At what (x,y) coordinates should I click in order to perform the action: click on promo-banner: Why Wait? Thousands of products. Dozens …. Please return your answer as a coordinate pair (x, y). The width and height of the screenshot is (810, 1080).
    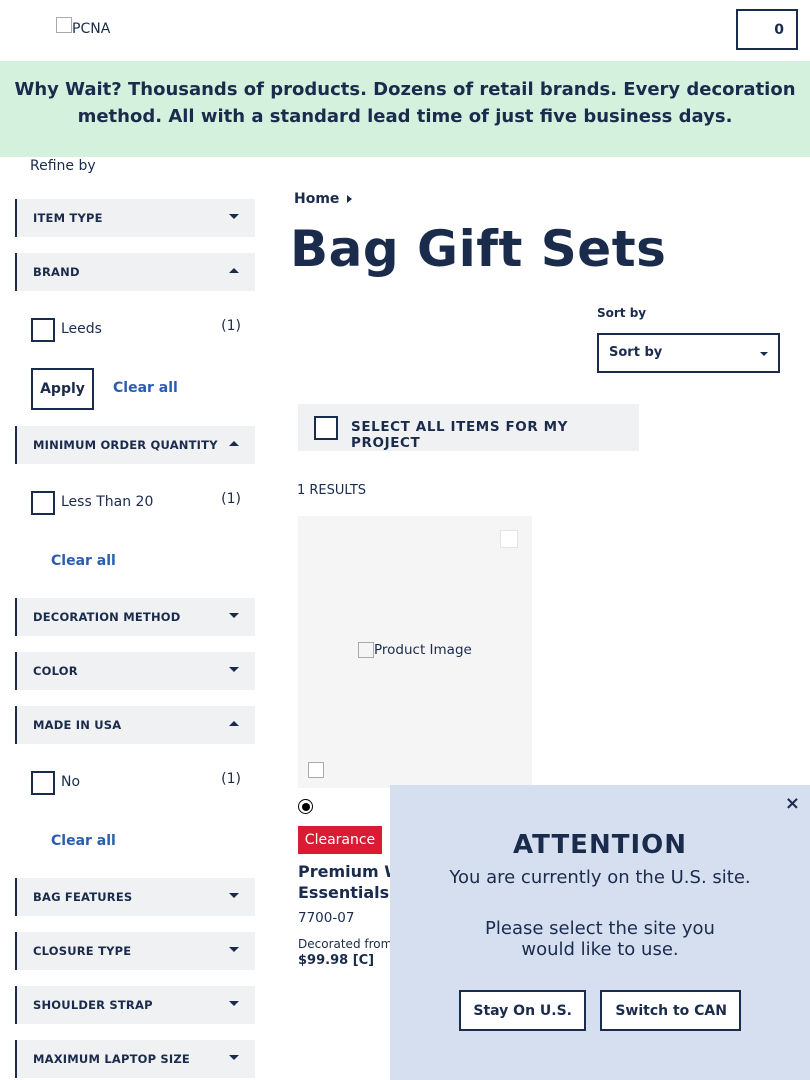
    Looking at the image, I should click on (405, 109).